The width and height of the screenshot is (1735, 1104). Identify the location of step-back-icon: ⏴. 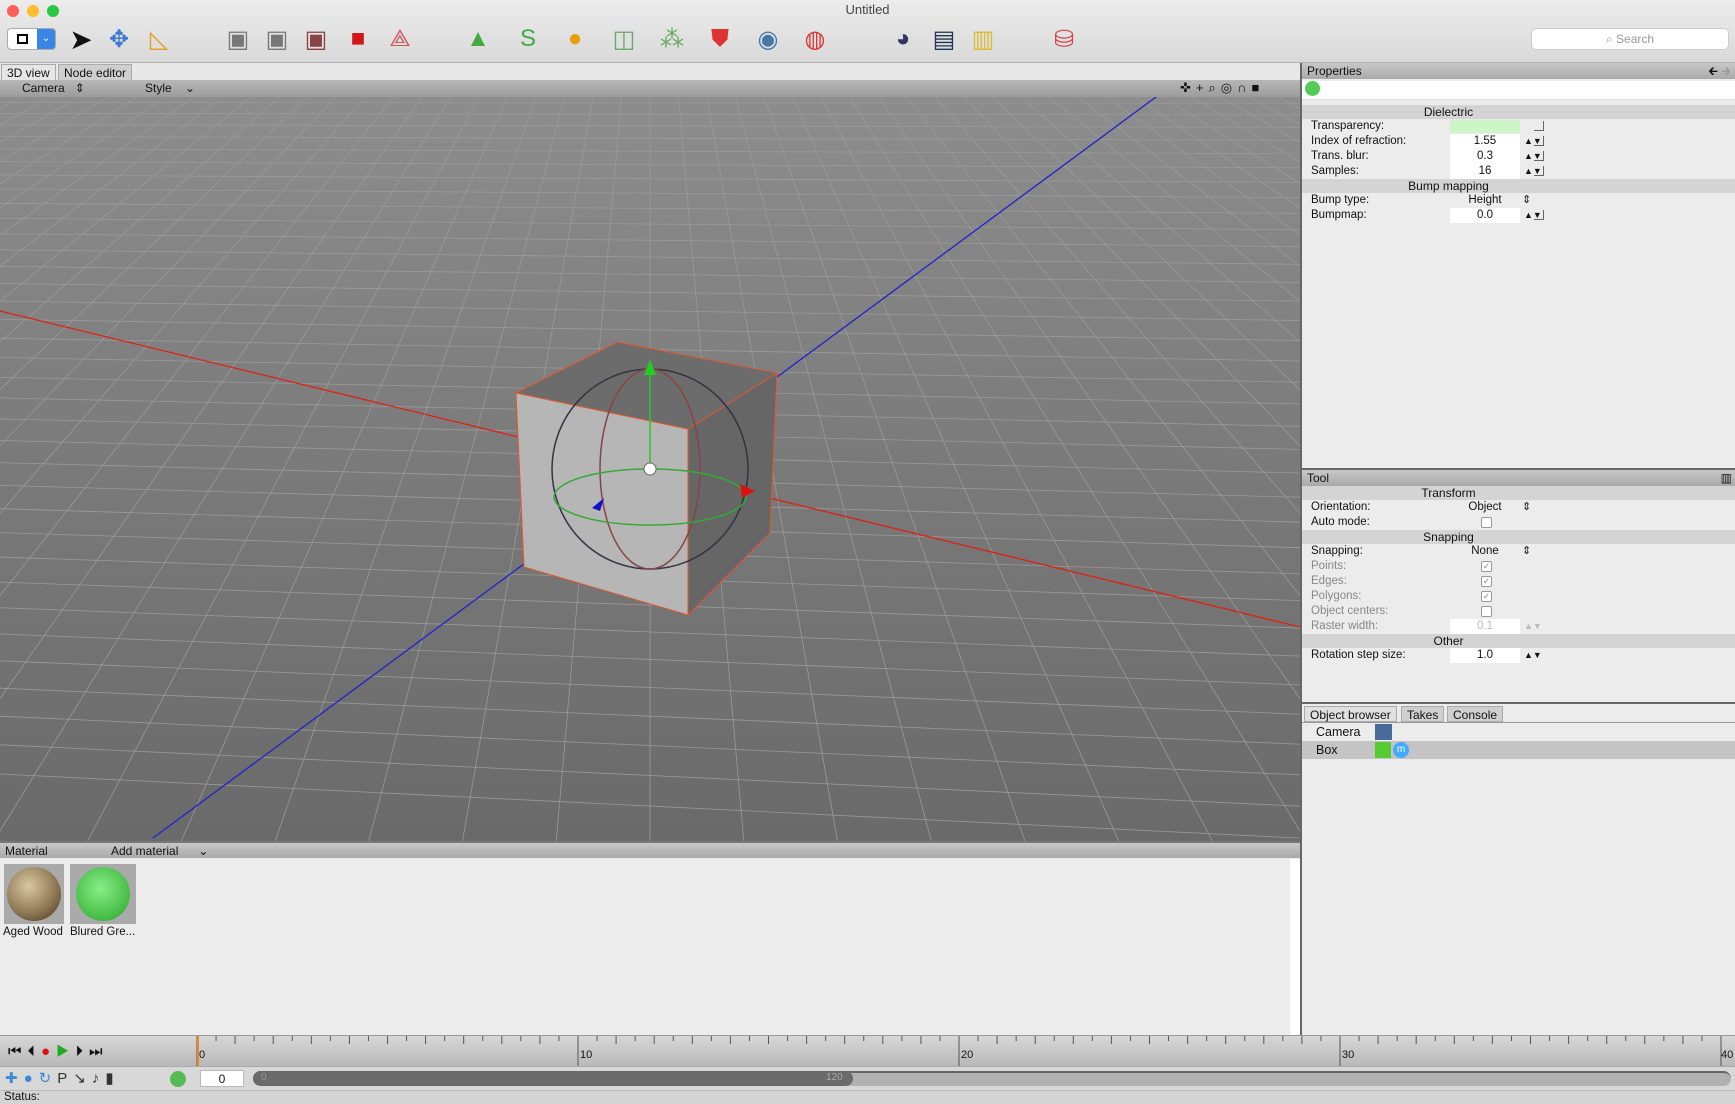
(35, 1051).